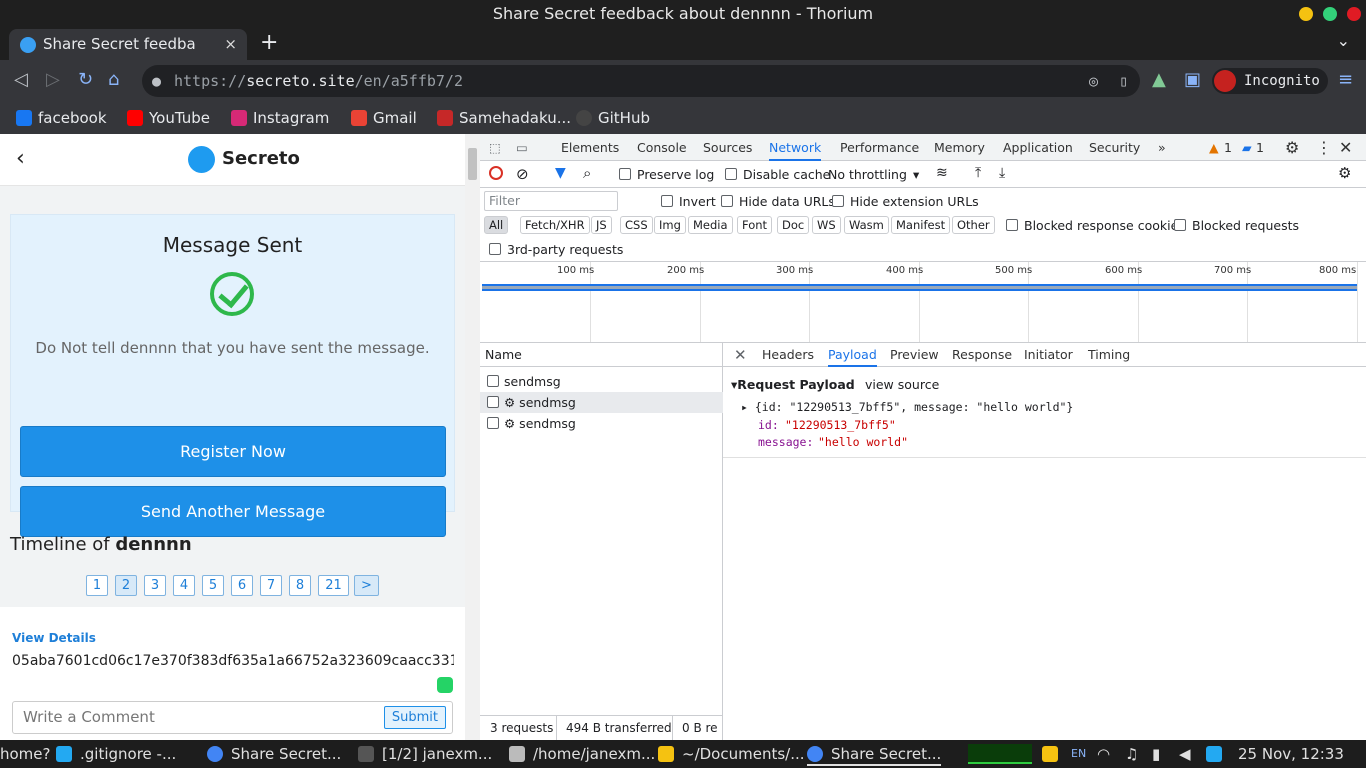 This screenshot has width=1366, height=768. What do you see at coordinates (727, 147) in the screenshot?
I see `tab-sources: Sources` at bounding box center [727, 147].